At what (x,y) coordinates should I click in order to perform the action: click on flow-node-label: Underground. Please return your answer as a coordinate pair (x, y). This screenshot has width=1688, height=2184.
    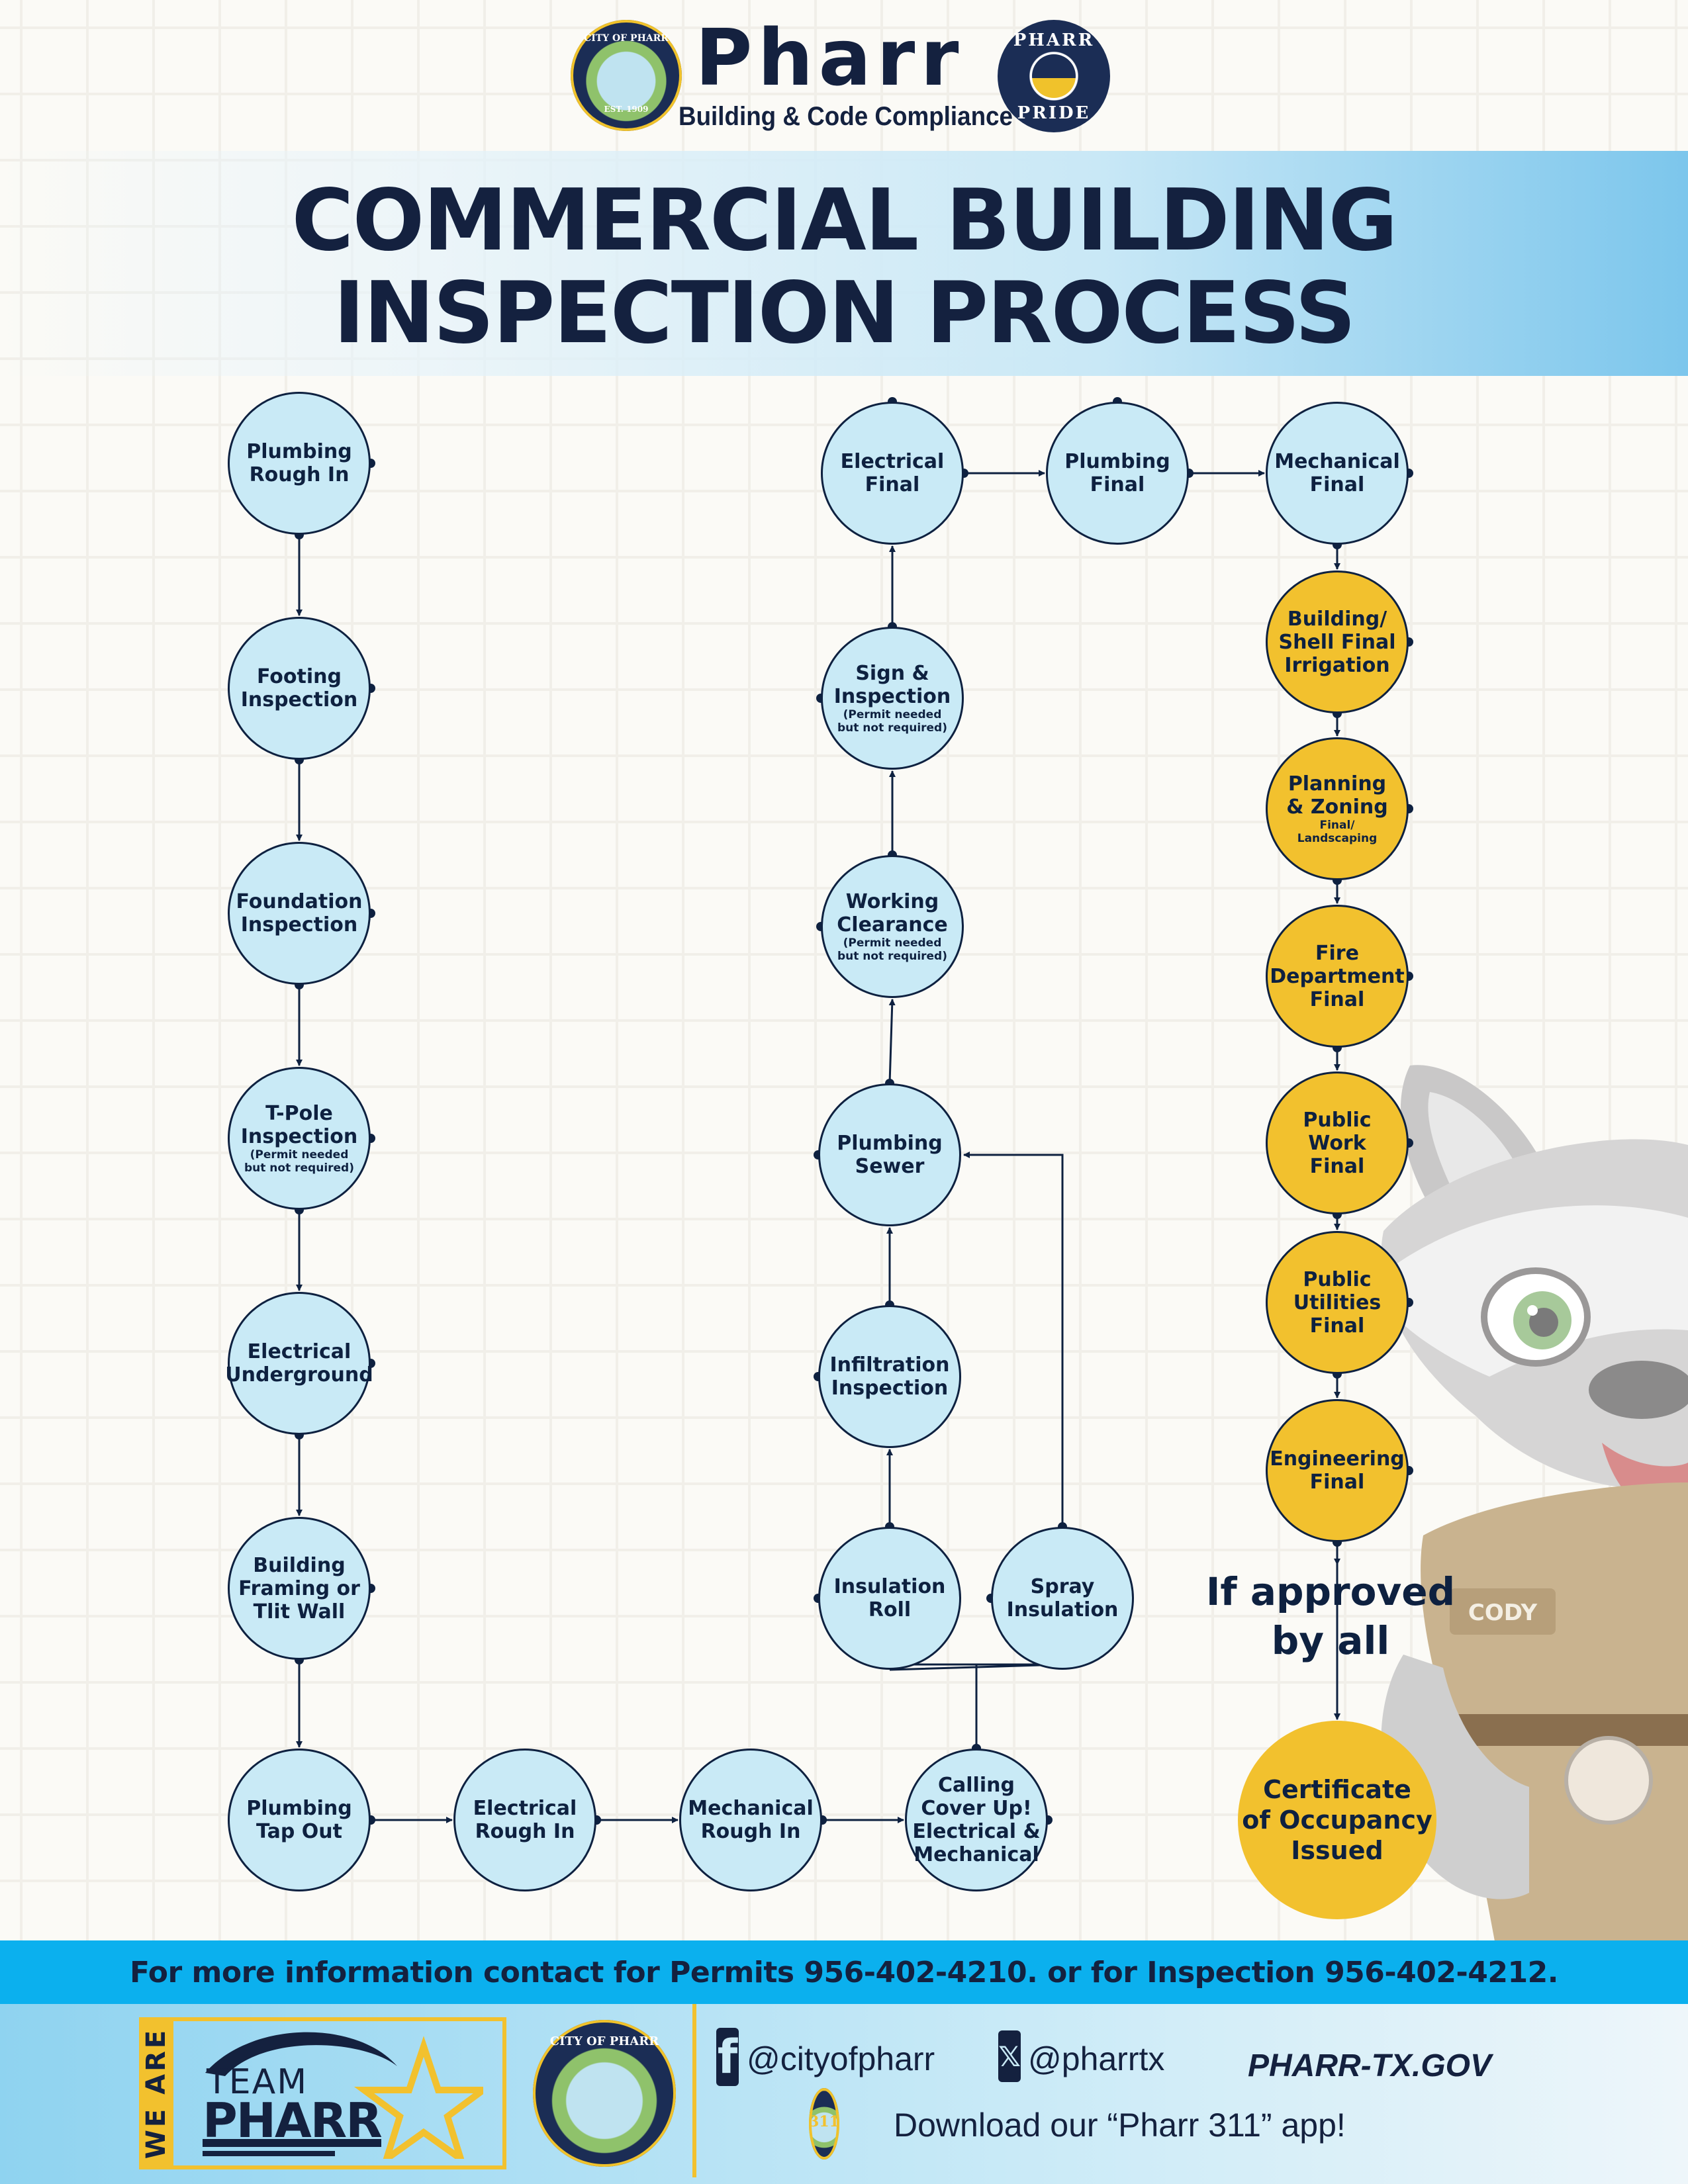
    Looking at the image, I should click on (299, 1375).